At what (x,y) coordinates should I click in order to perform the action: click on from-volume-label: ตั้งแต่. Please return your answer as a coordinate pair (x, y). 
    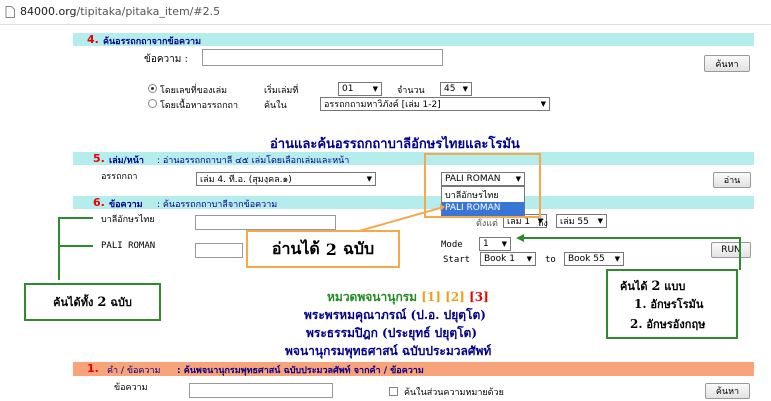
    Looking at the image, I should click on (487, 224).